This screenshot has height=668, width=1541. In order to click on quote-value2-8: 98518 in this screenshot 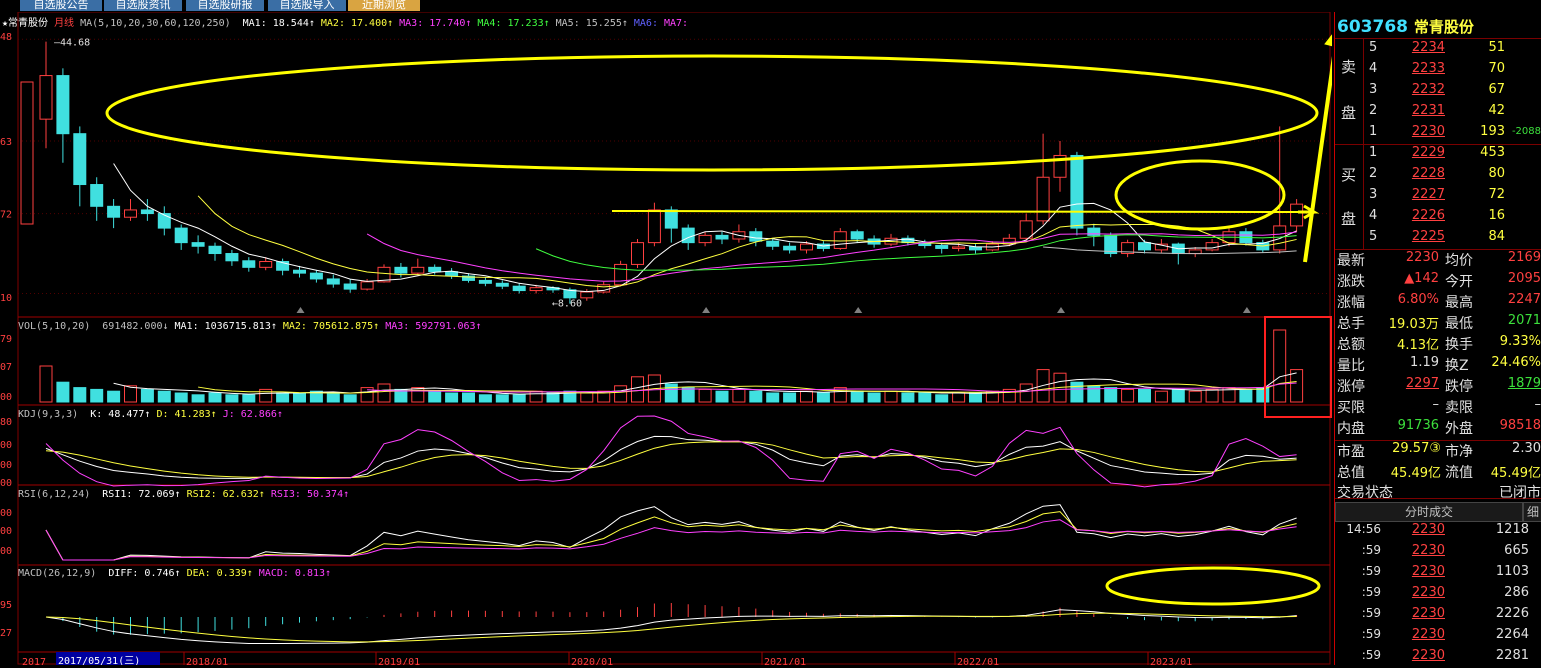, I will do `click(1520, 425)`.